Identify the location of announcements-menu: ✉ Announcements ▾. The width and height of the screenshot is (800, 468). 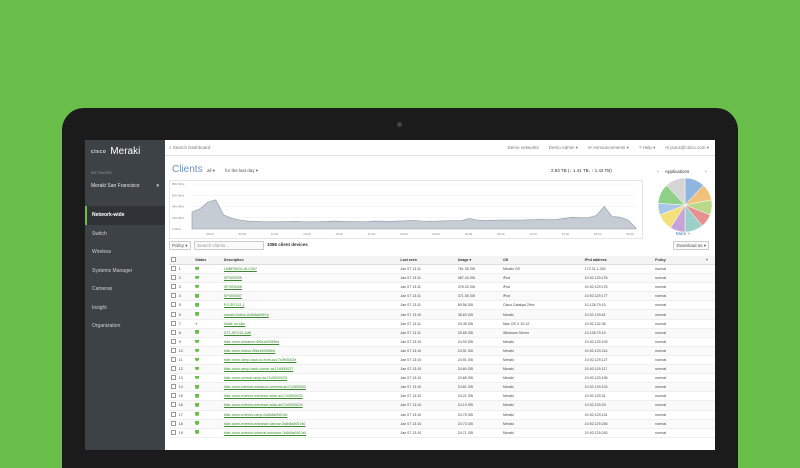
(608, 148).